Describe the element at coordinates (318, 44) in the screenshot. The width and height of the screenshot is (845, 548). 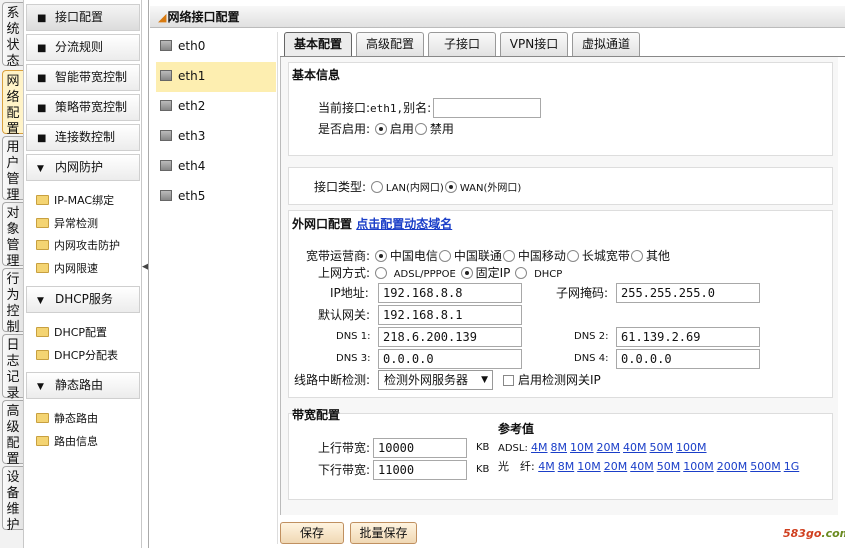
I see `tab-basic-config: 基本配置` at that location.